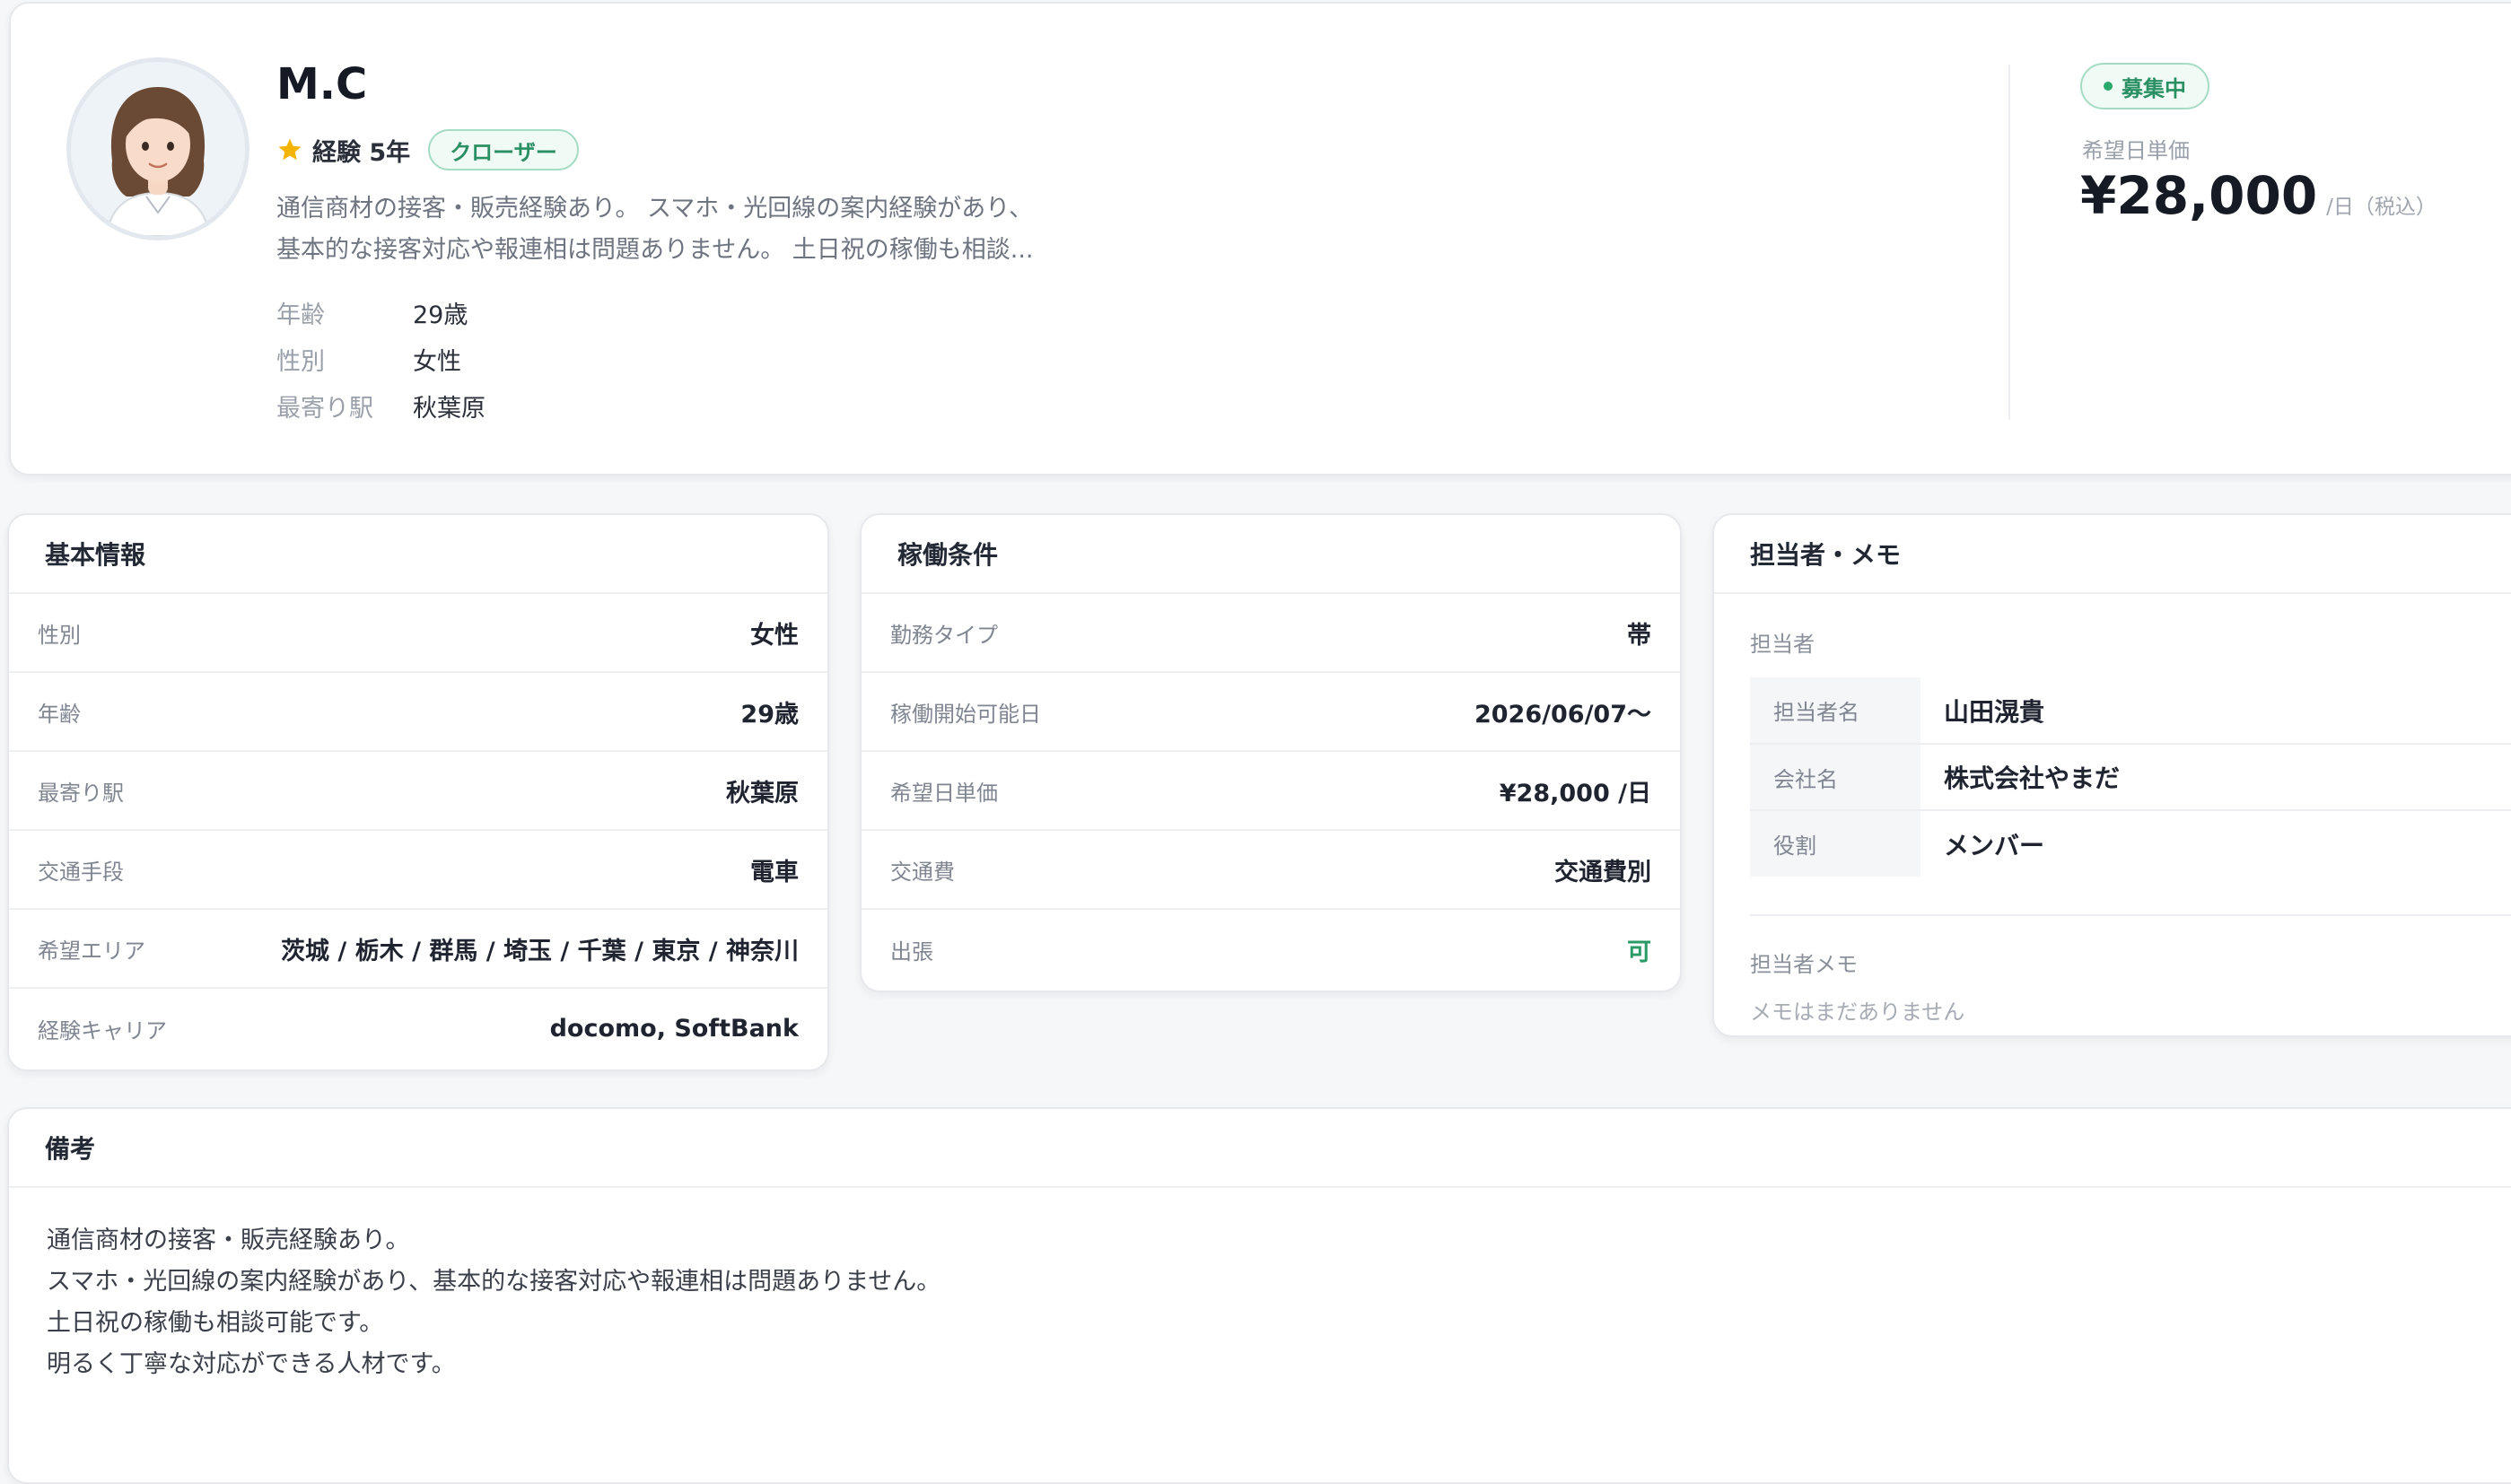 The height and width of the screenshot is (1484, 2511). I want to click on staff-table: 担当者名 山田滉貴 会社名 株式会社やまだ 役割 メンバー, so click(2130, 777).